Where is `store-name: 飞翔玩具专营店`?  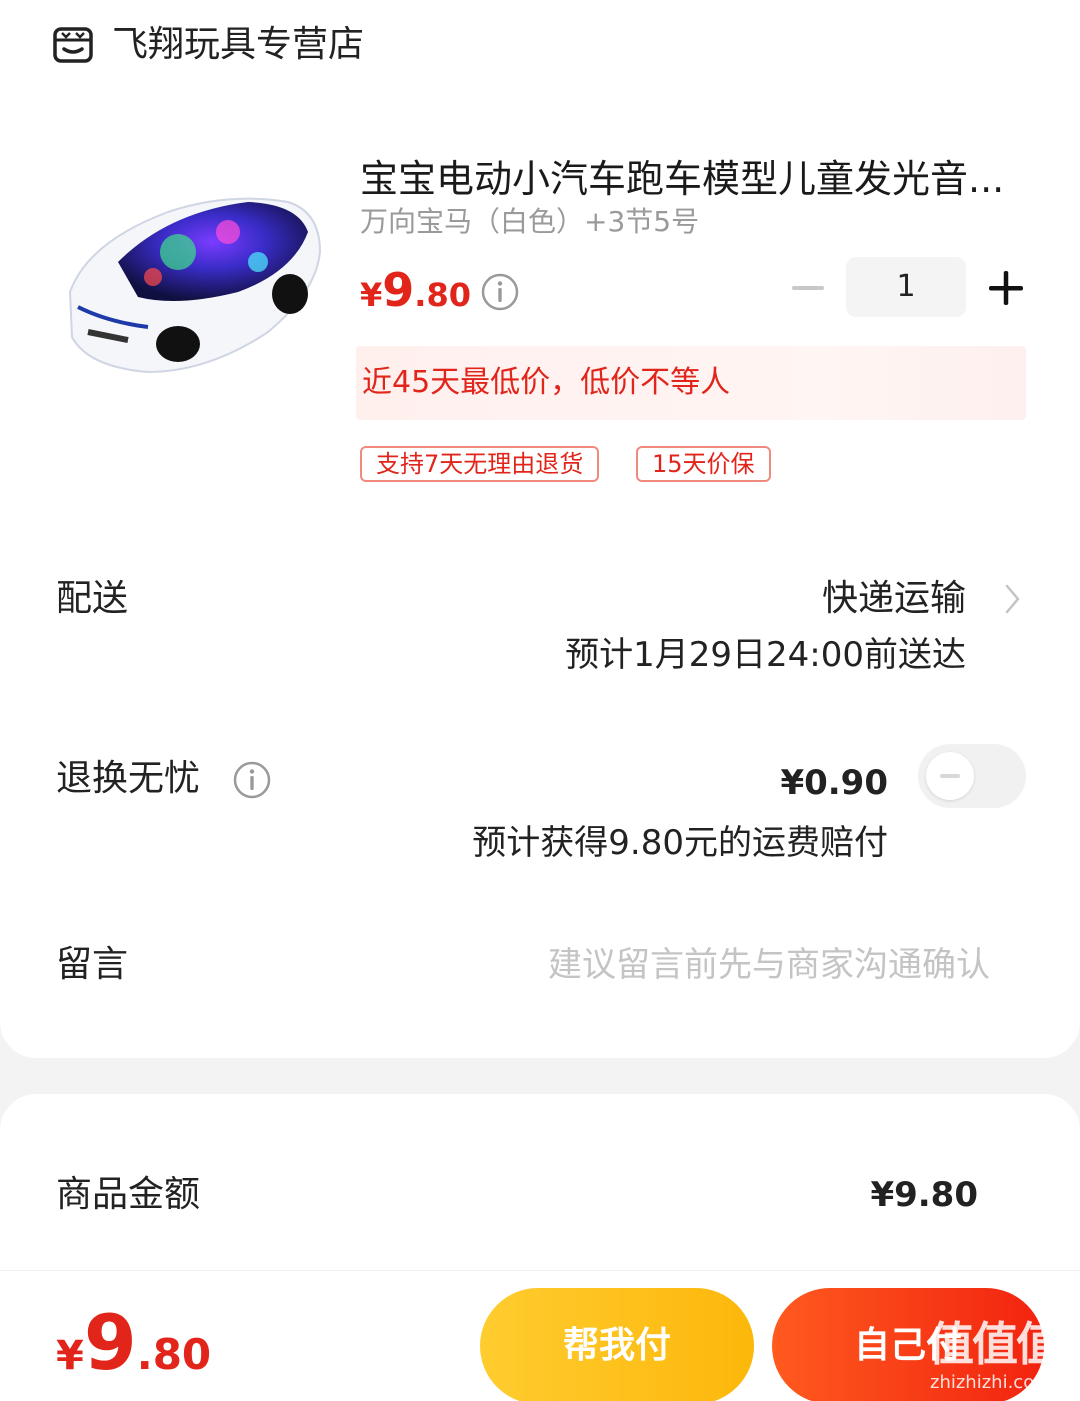
store-name: 飞翔玩具专营店 is located at coordinates (238, 45).